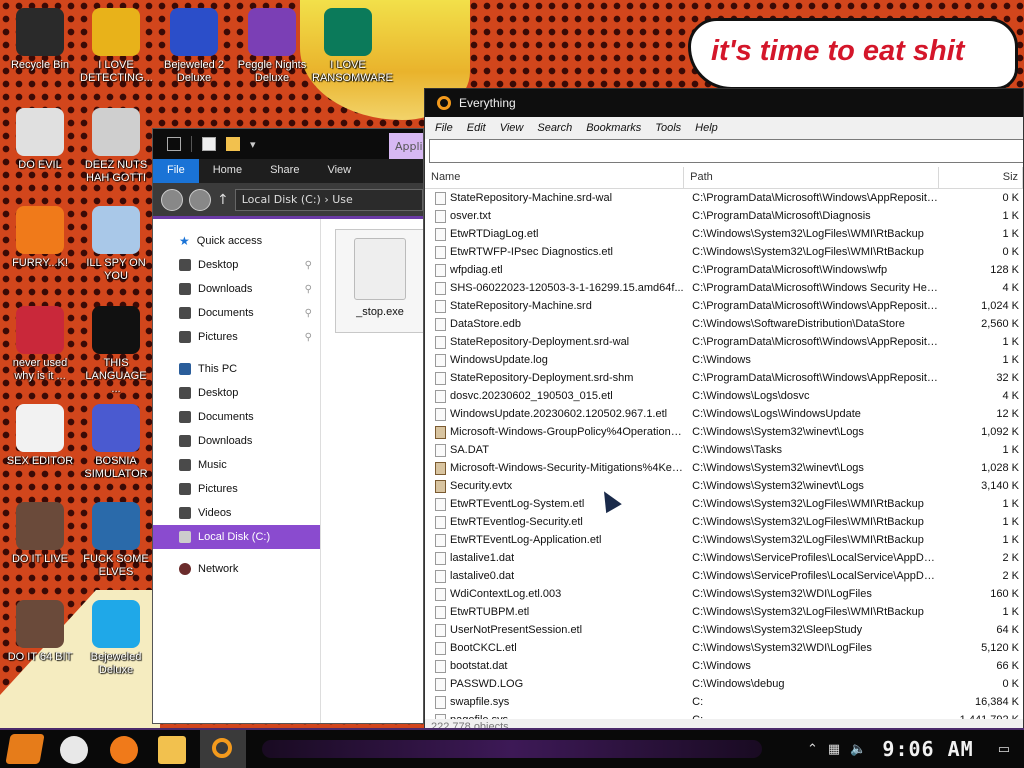 The width and height of the screenshot is (1024, 768). I want to click on desktop-icon-item: DEEZ NUTS HAH GOTTI, so click(116, 146).